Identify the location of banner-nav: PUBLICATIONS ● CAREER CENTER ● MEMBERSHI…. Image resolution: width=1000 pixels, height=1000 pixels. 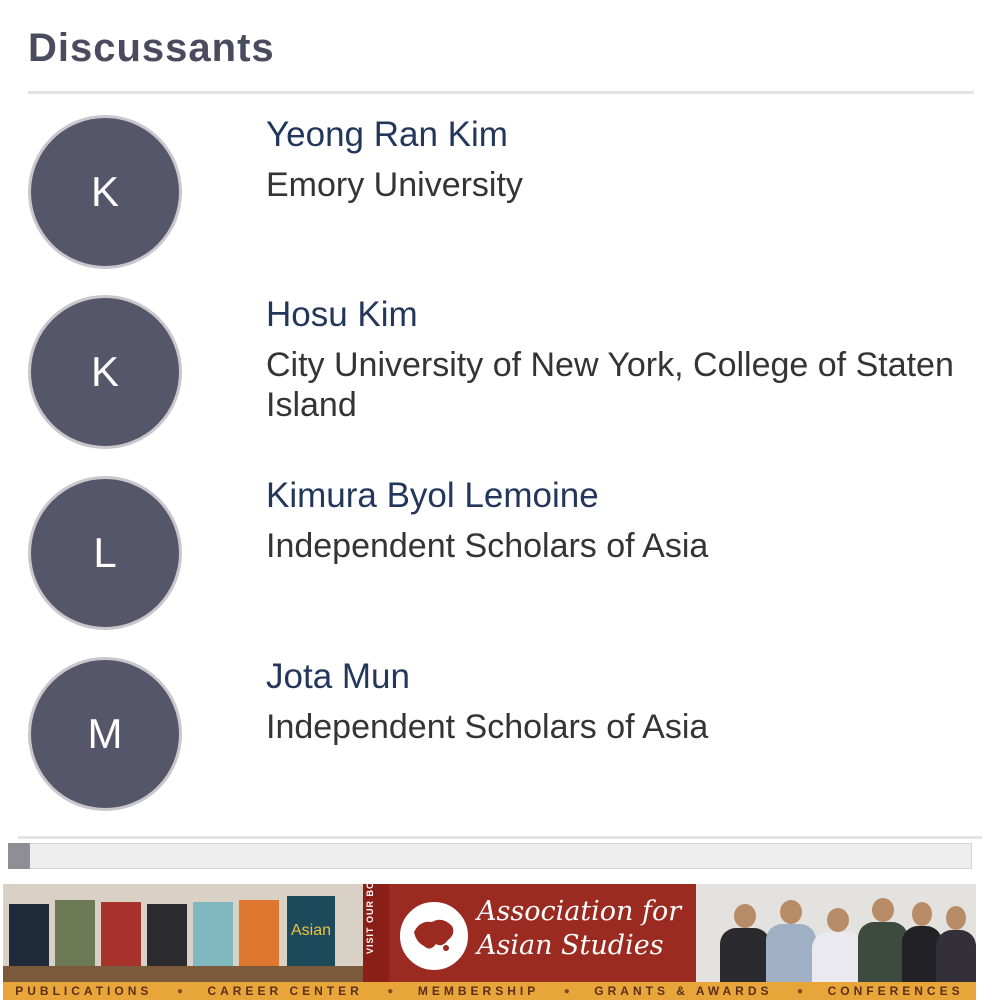
(489, 991).